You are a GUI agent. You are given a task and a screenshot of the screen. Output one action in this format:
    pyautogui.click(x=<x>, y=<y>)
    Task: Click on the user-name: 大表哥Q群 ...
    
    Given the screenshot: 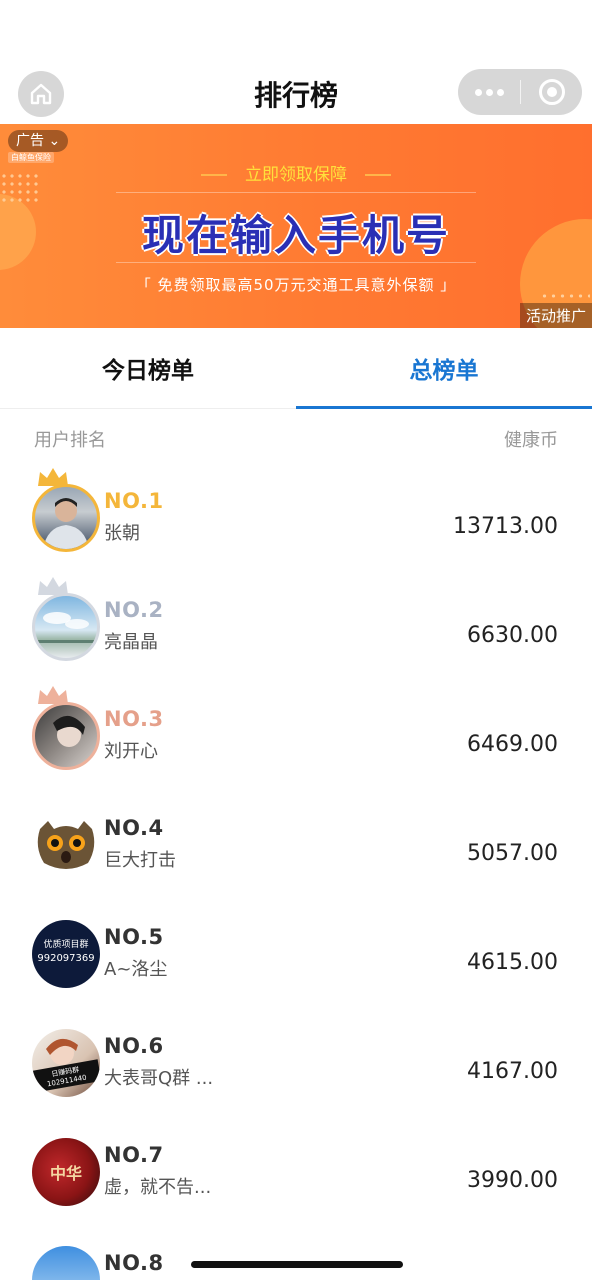 What is the action you would take?
    pyautogui.click(x=159, y=1078)
    